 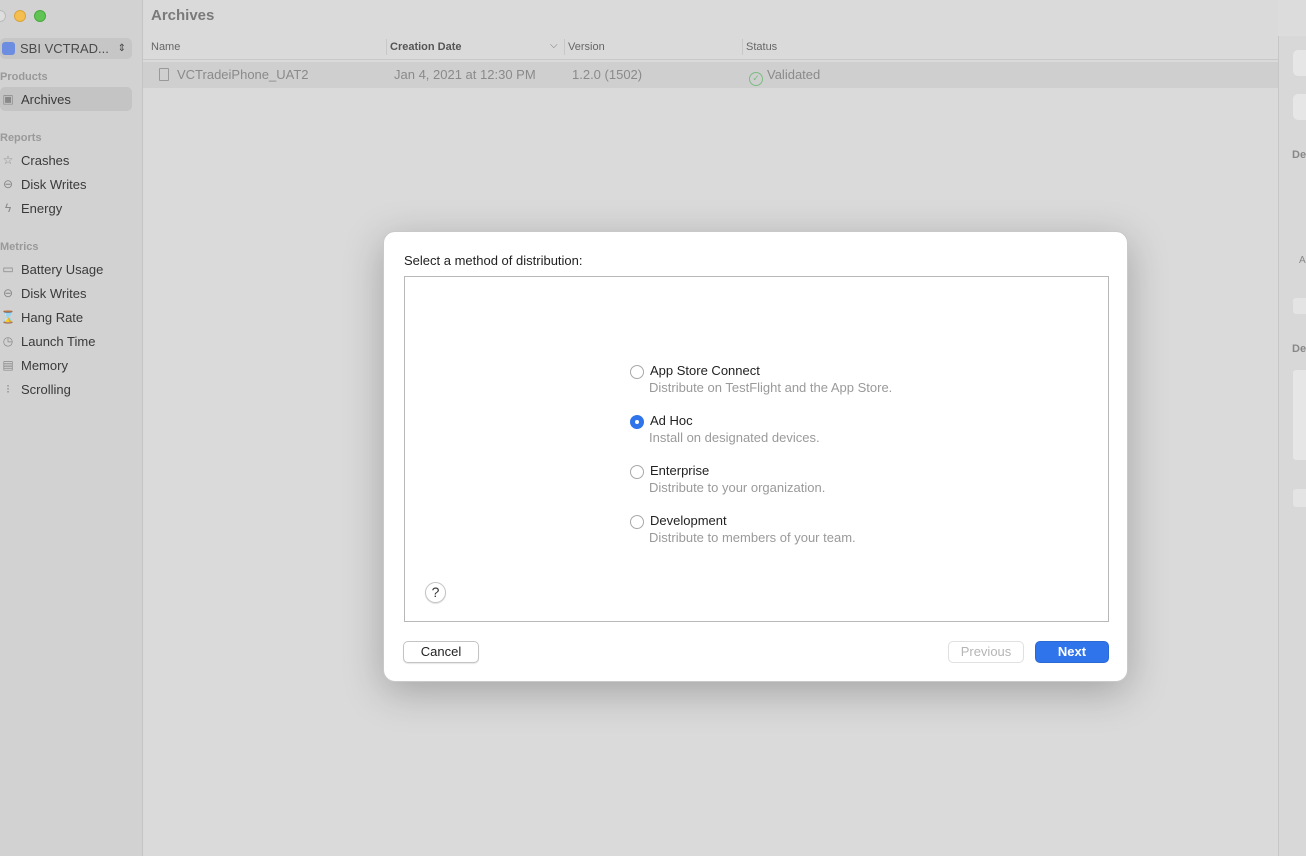 I want to click on radio-app-store-connect, so click(x=637, y=372).